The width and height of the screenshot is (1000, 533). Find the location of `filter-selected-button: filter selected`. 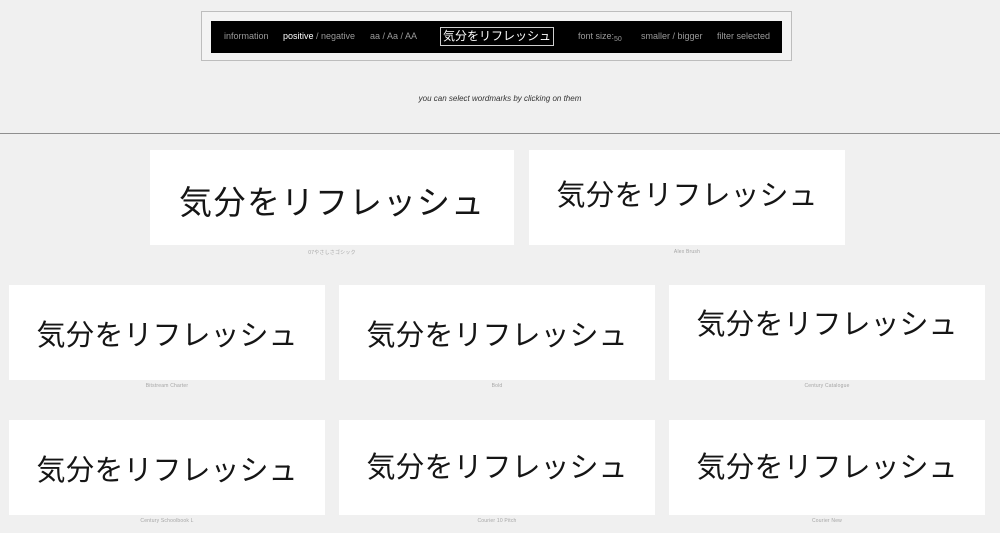

filter-selected-button: filter selected is located at coordinates (743, 36).